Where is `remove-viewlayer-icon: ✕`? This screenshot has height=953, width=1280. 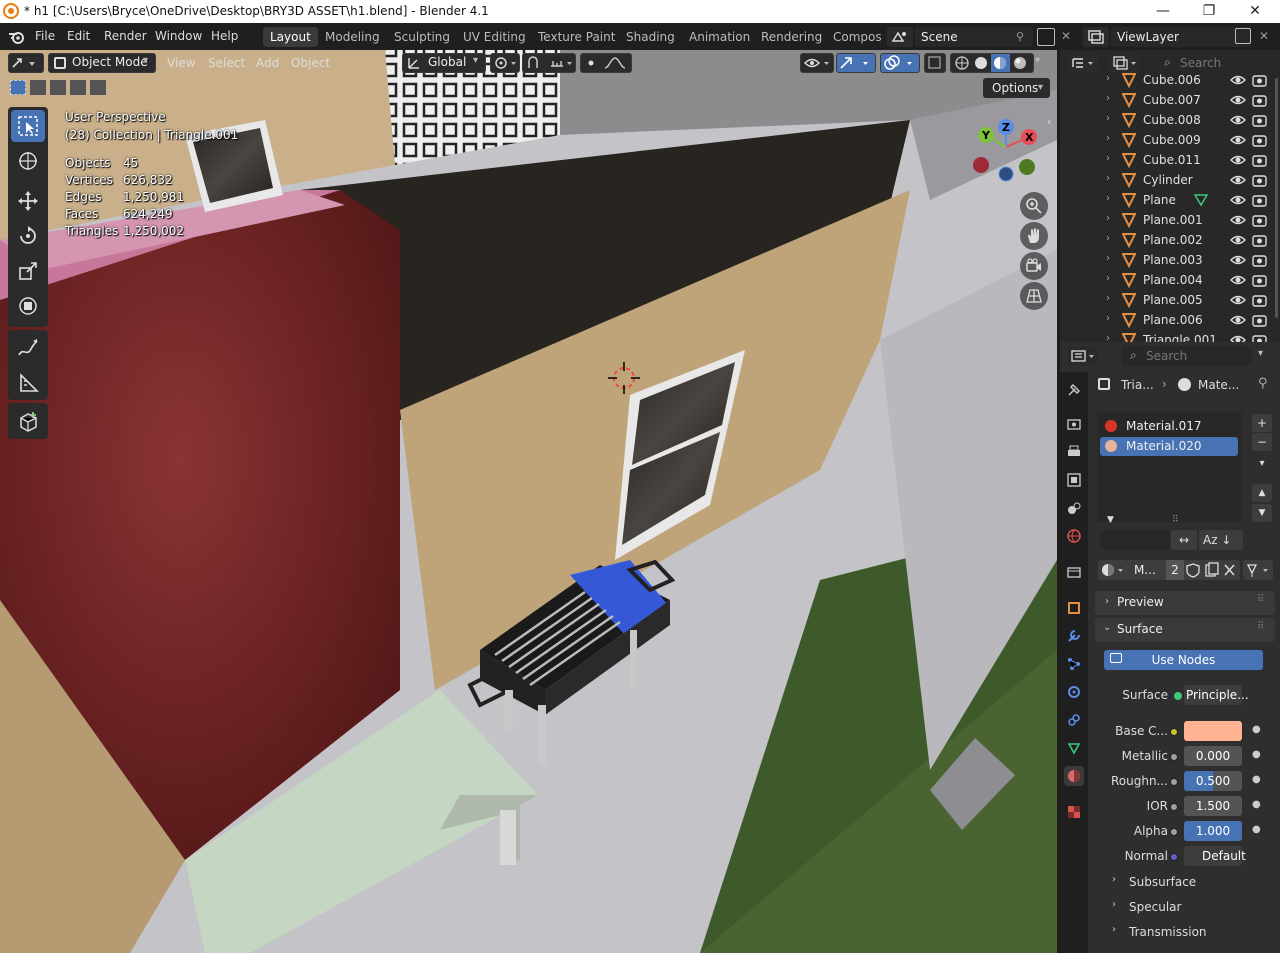 remove-viewlayer-icon: ✕ is located at coordinates (1264, 36).